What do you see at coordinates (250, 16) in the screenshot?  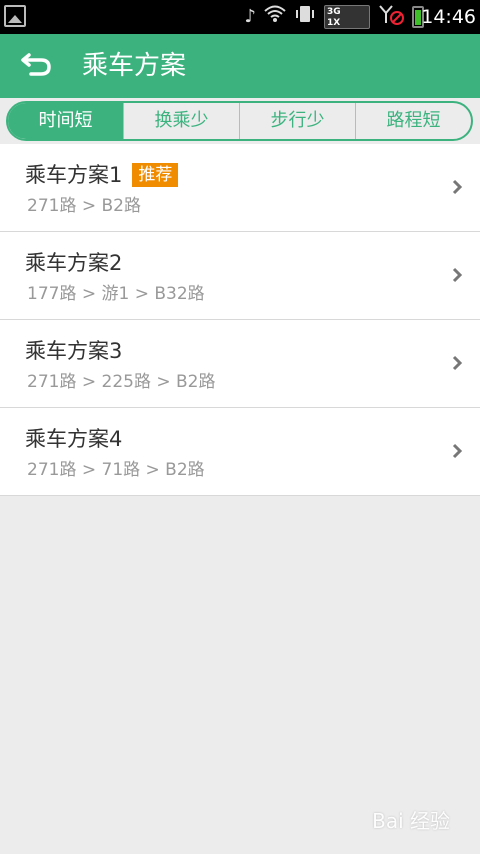 I see `music-mute-icon: ♪` at bounding box center [250, 16].